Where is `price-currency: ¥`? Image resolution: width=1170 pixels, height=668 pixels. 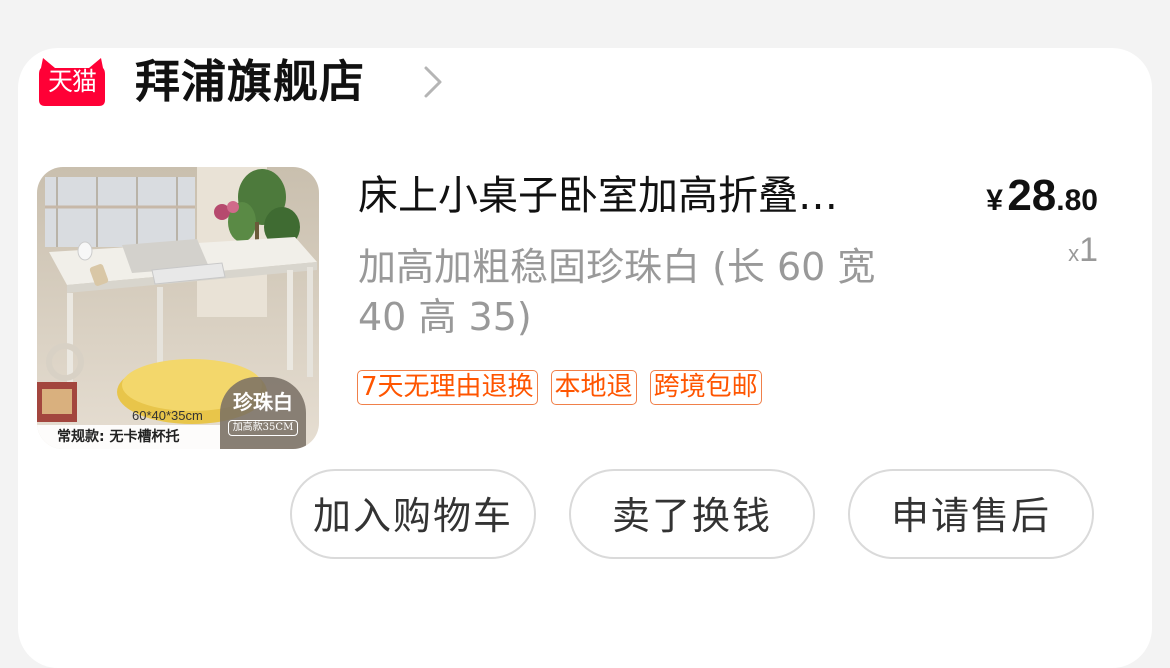 price-currency: ¥ is located at coordinates (994, 200).